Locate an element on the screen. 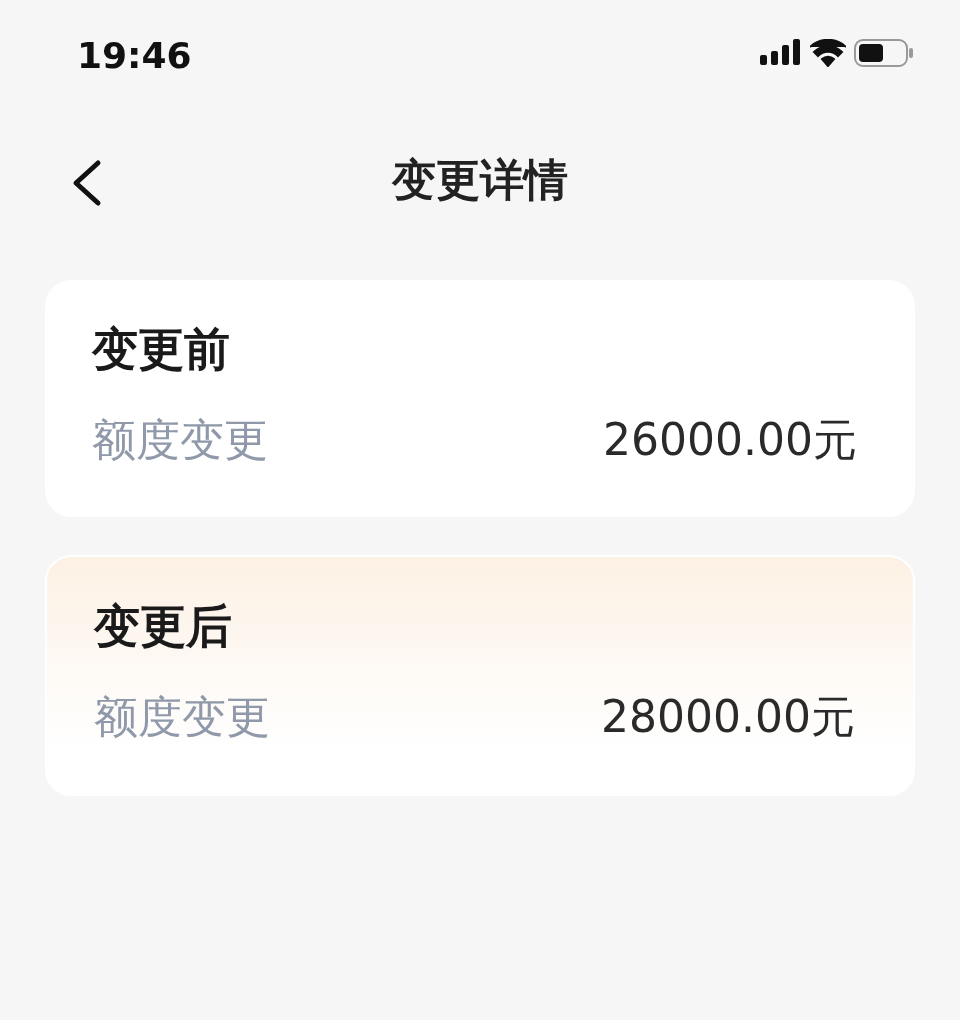 This screenshot has width=960, height=1020. field-value: 28000.00元 is located at coordinates (728, 717).